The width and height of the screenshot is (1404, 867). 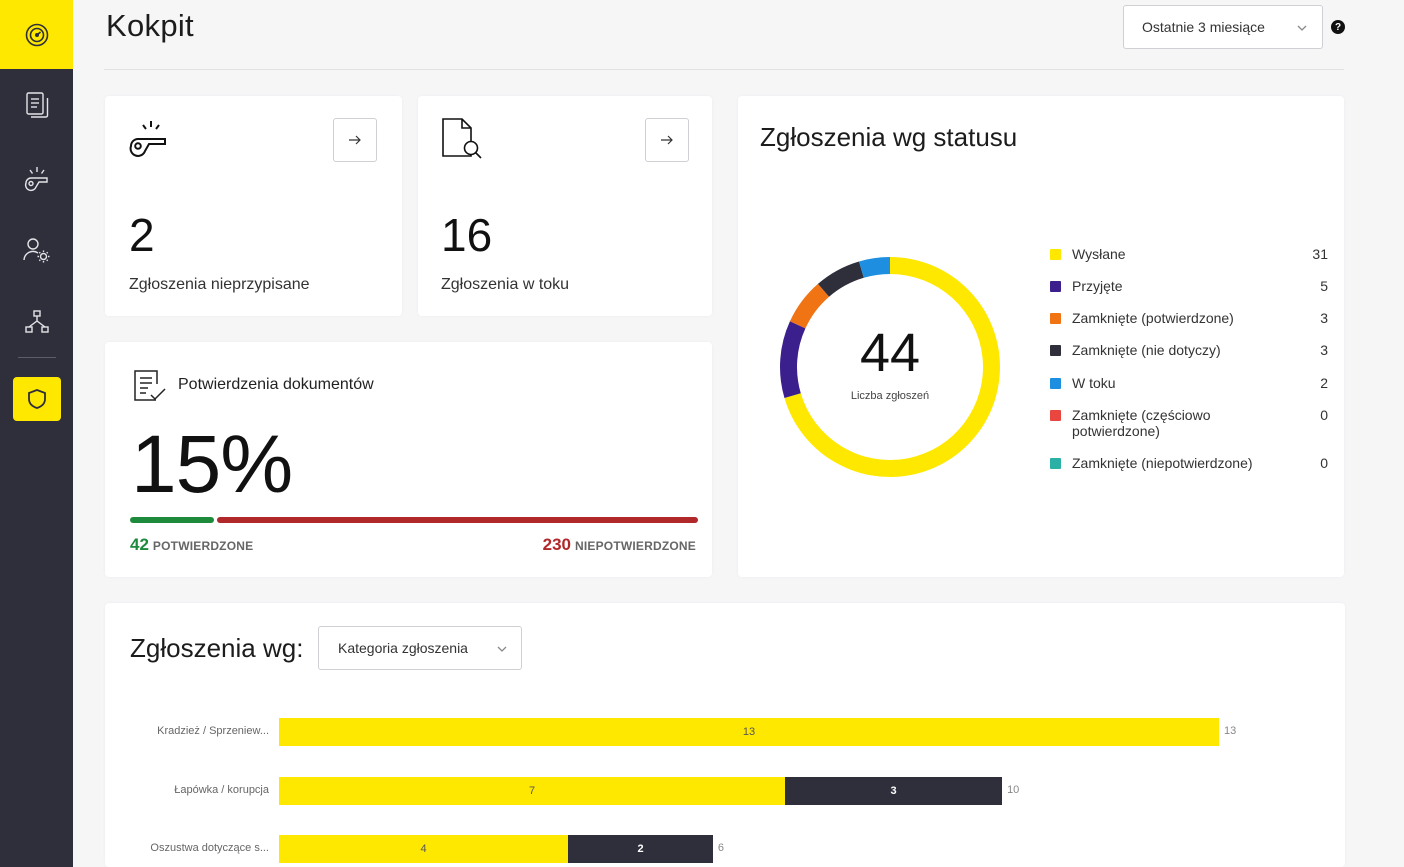 I want to click on bar-row: Łapówka / korupcja 7 3 10, so click(x=725, y=791).